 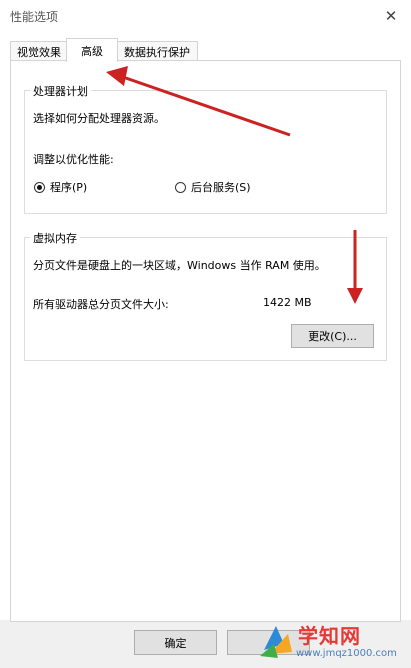 I want to click on paging-total-label: 所有驱动器总分页文件大小:, so click(x=101, y=304).